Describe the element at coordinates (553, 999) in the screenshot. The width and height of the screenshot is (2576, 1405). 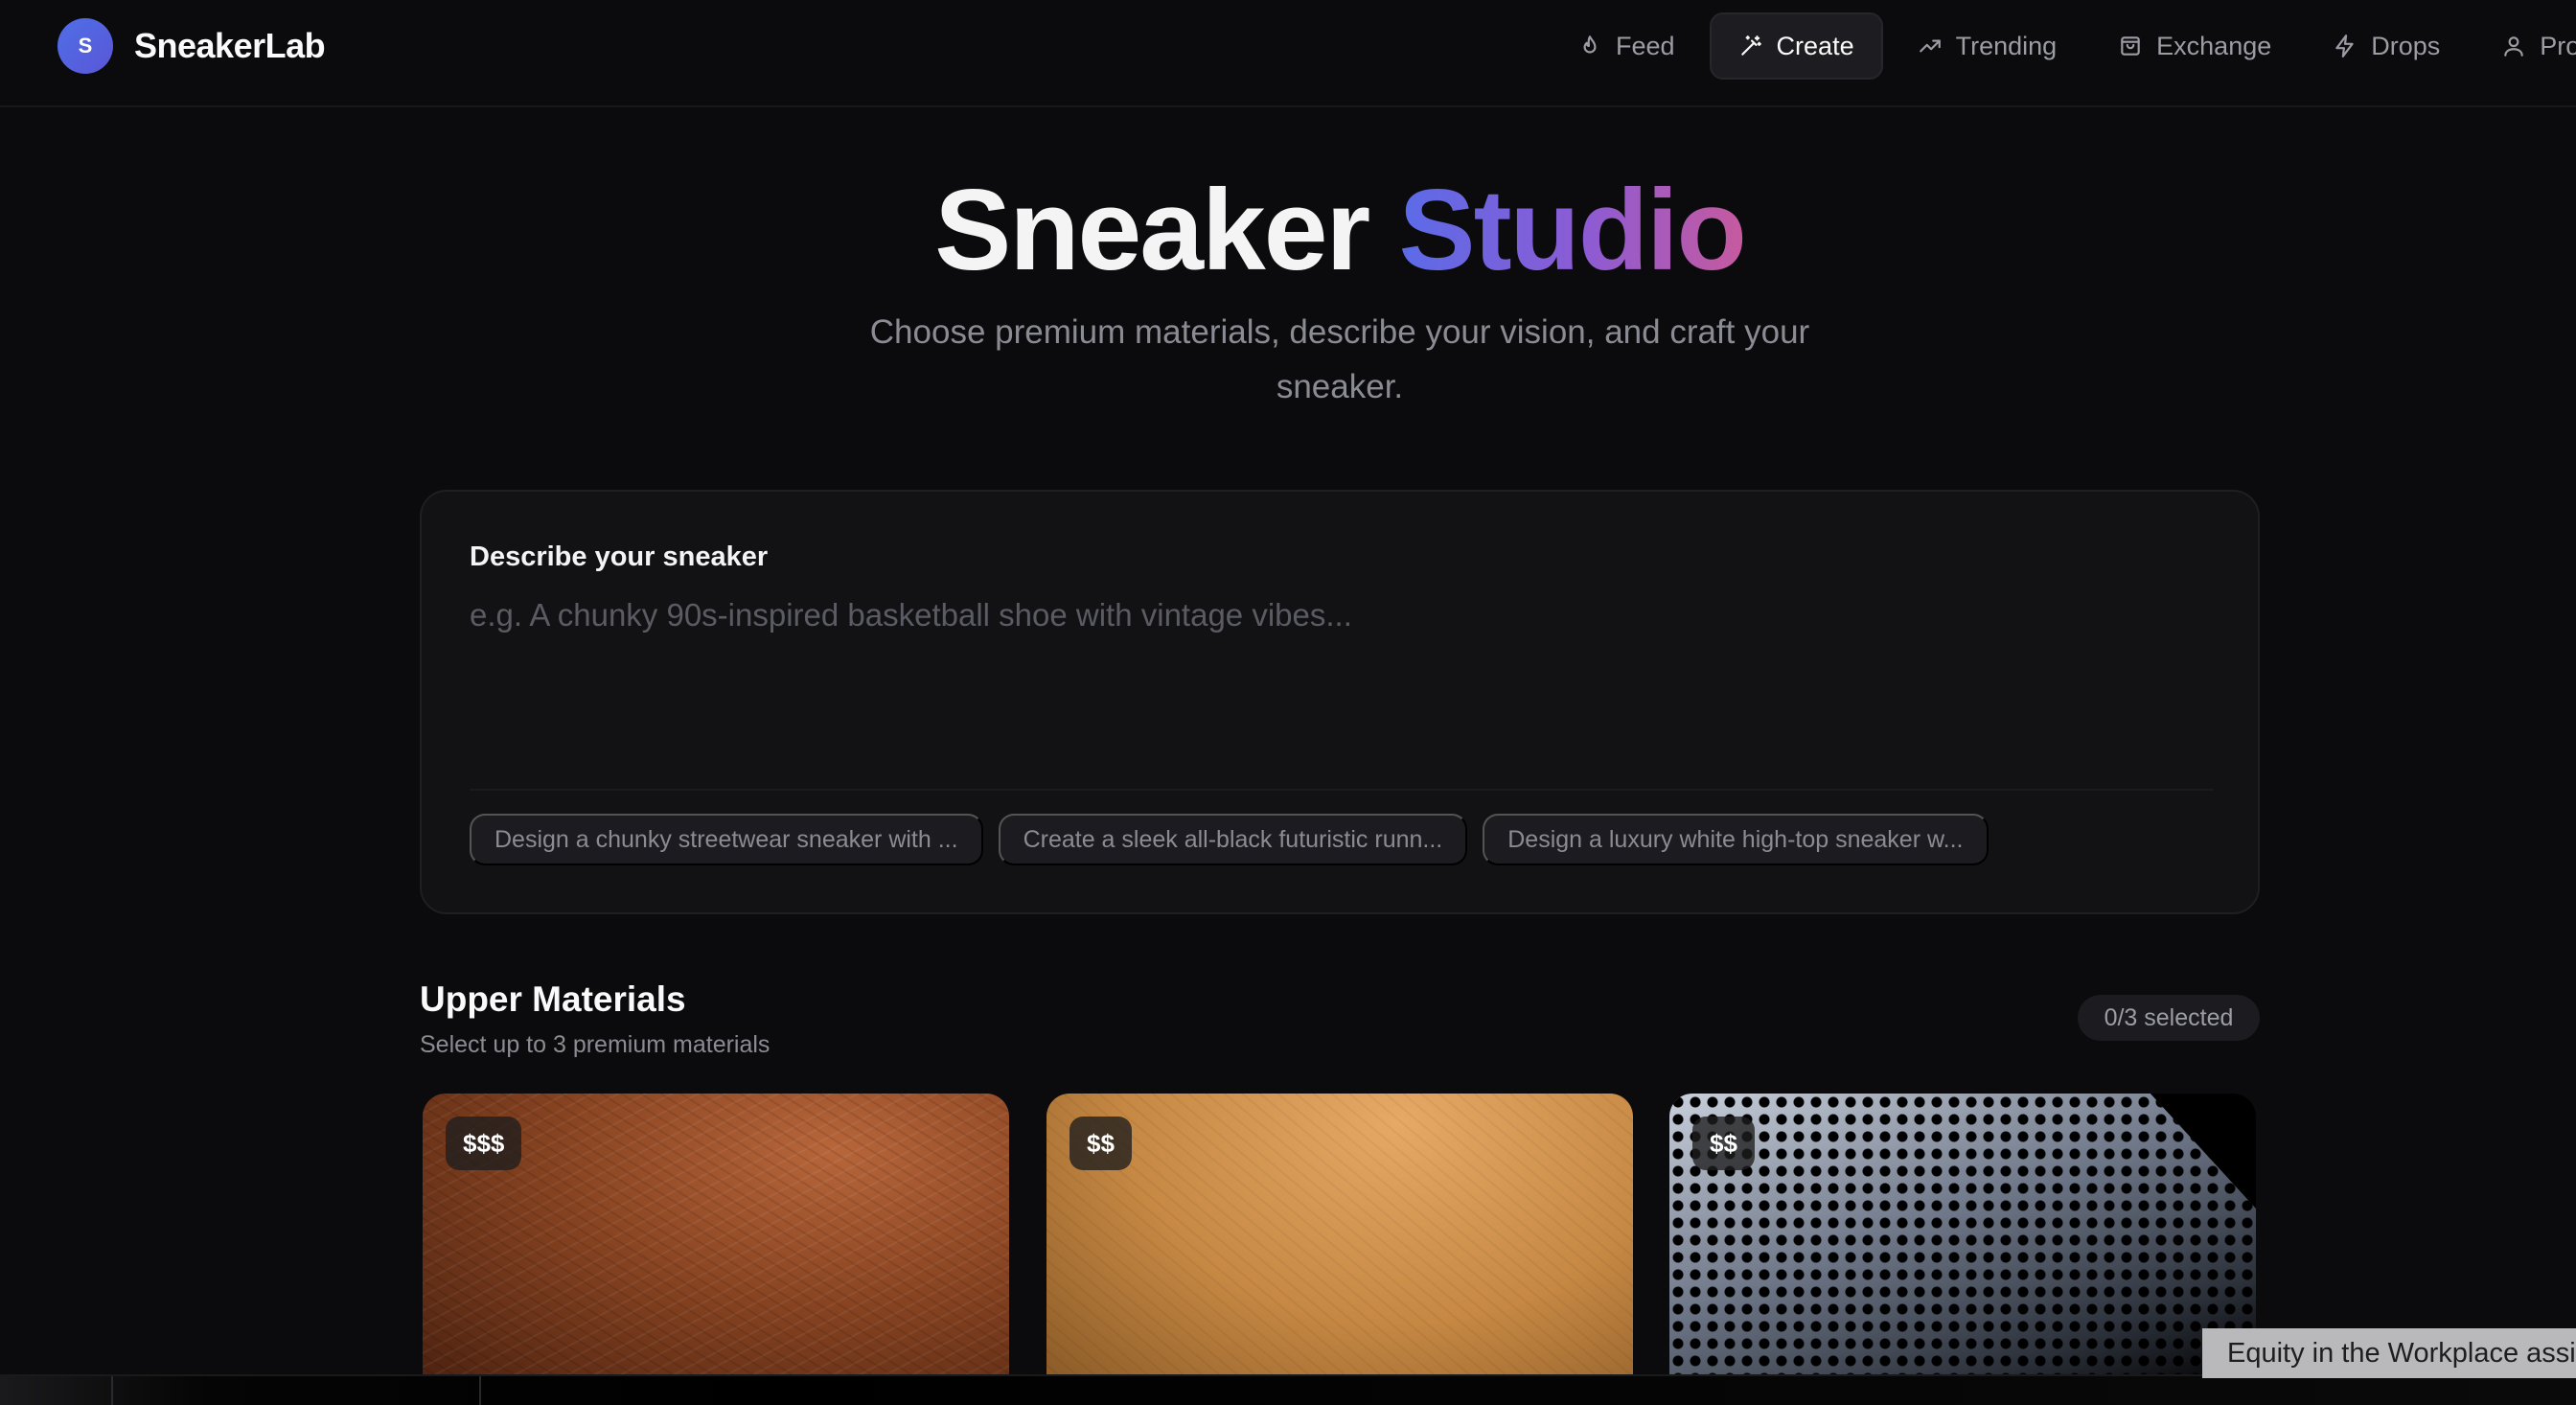
I see `materials-title: Upper Materials` at that location.